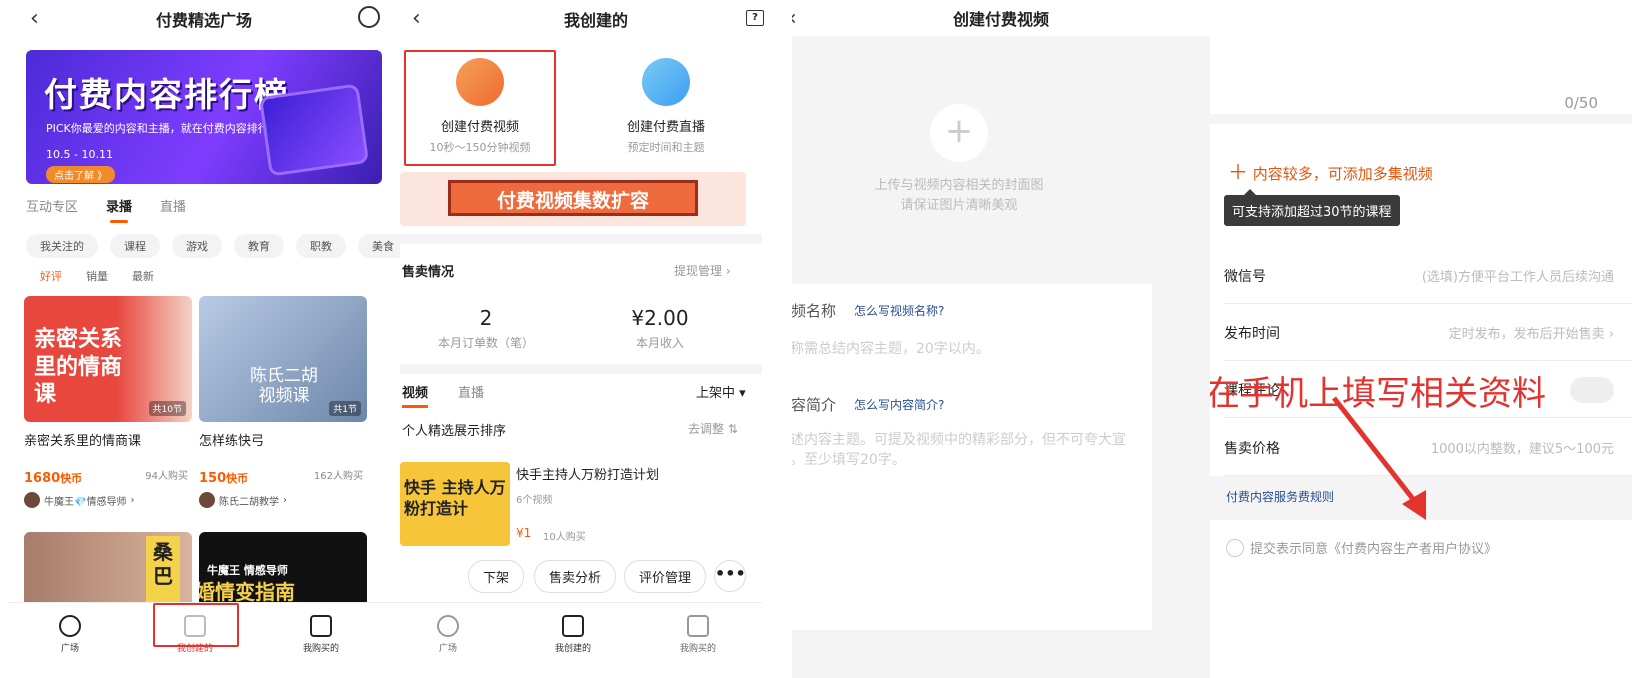  Describe the element at coordinates (1235, 547) in the screenshot. I see `agree-checkbox` at that location.